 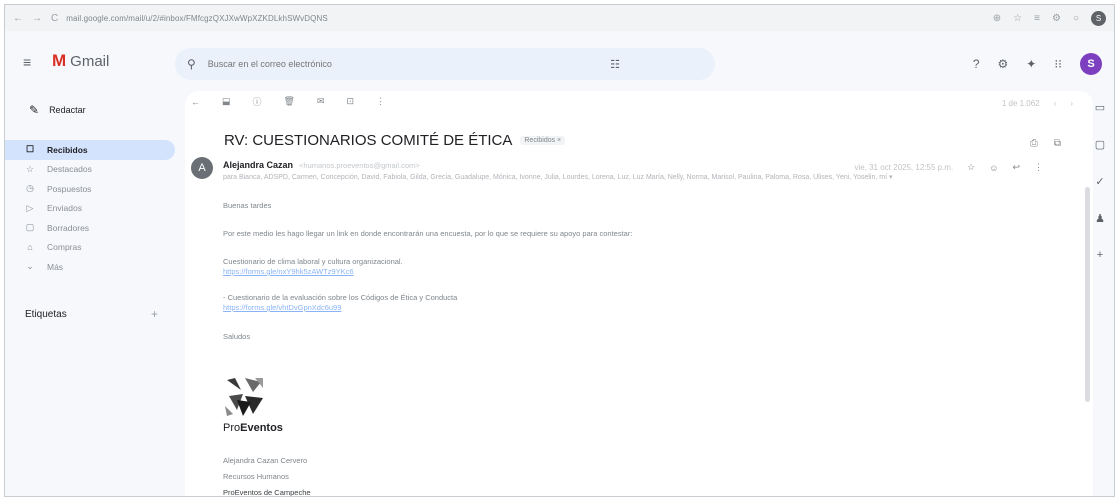 I want to click on contacts-icon: ♟, so click(x=1100, y=218).